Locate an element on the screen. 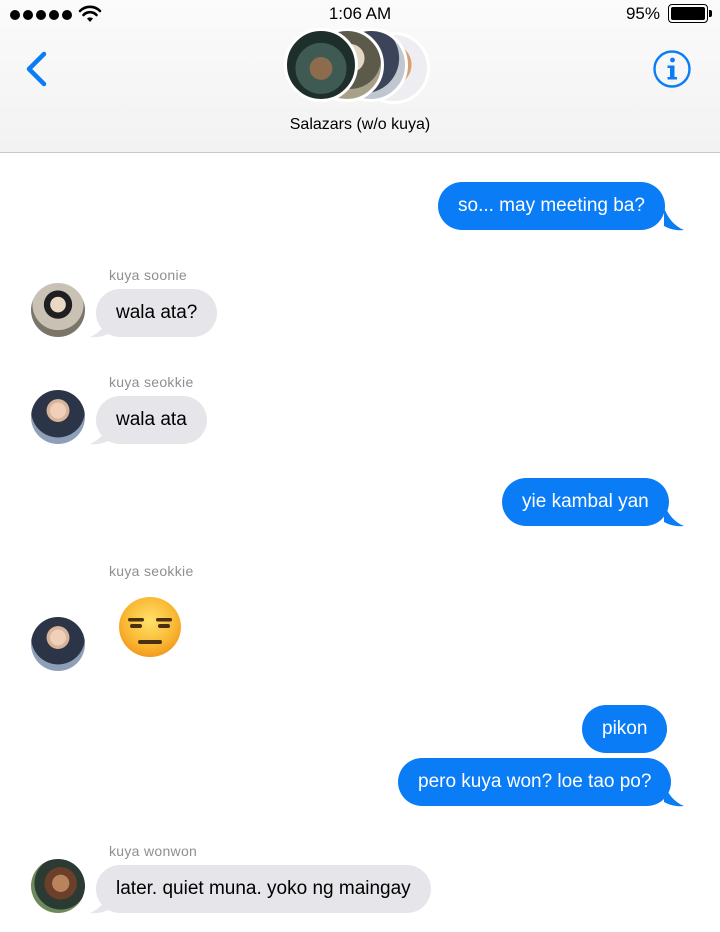 The width and height of the screenshot is (720, 932). status-time: 1:06 AM is located at coordinates (360, 13).